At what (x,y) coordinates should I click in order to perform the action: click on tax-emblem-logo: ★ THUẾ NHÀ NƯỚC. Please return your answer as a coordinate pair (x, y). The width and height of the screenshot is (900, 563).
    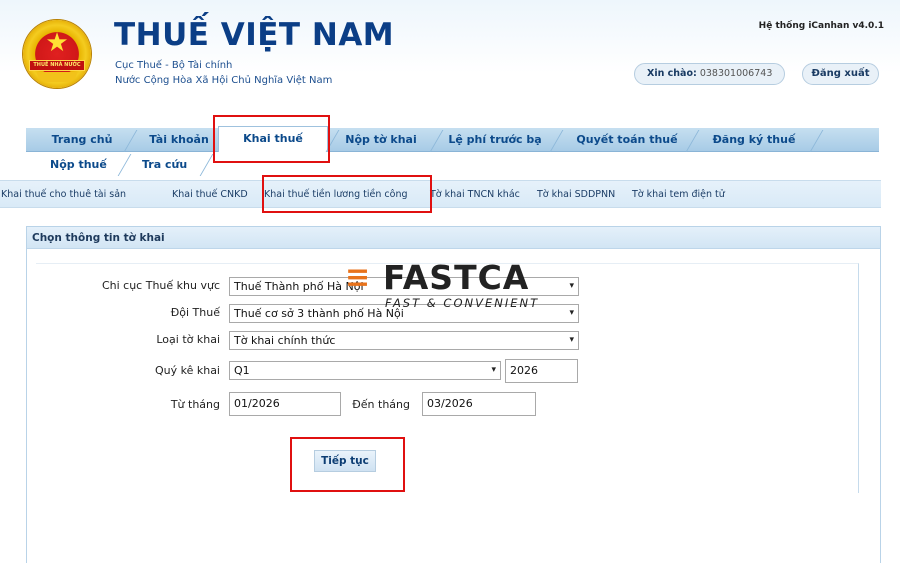
    Looking at the image, I should click on (57, 54).